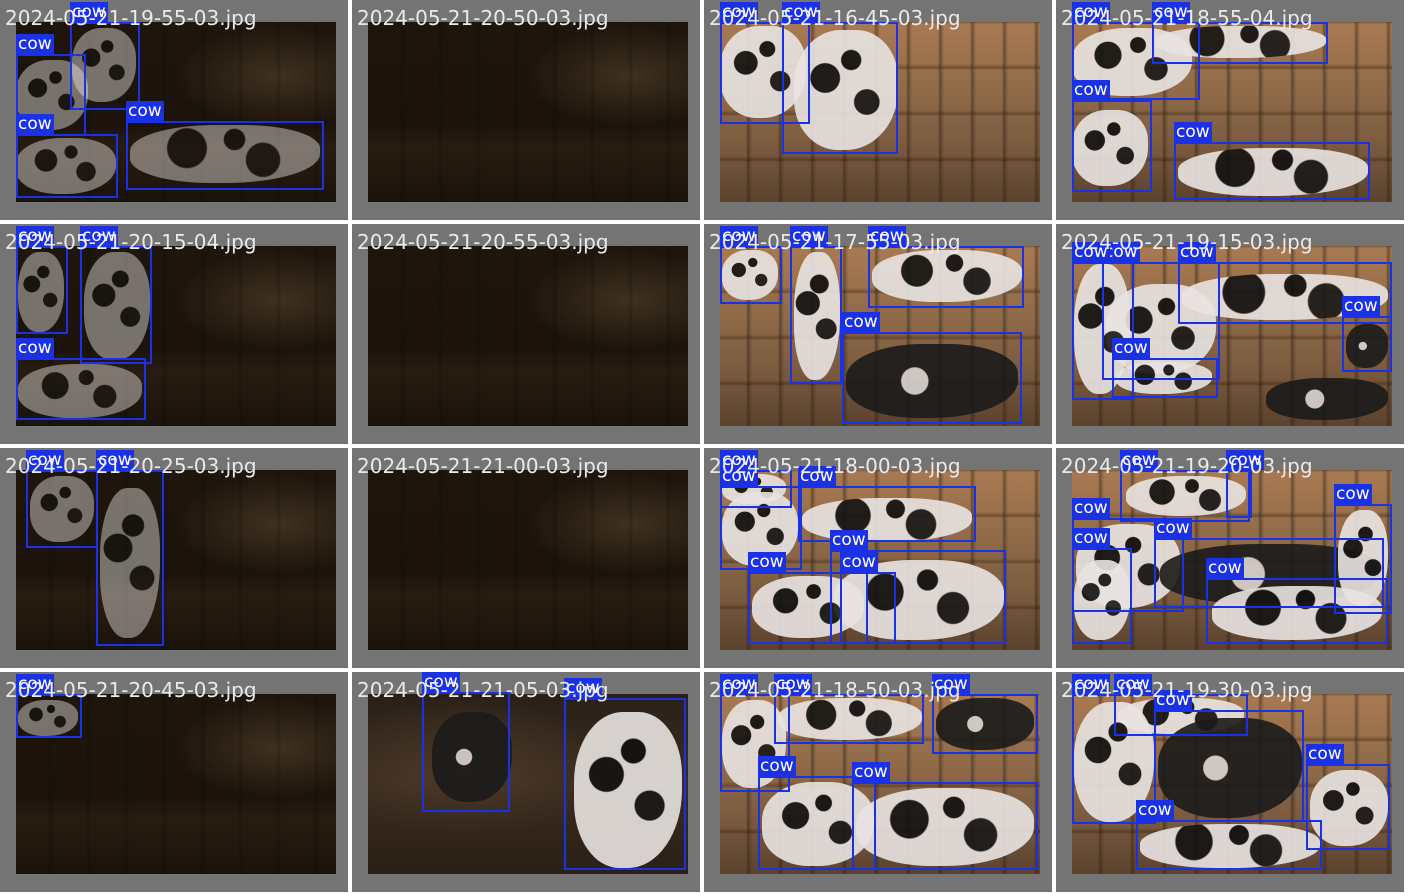 This screenshot has width=1408, height=896. What do you see at coordinates (483, 242) in the screenshot?
I see `image-filename: 2024-05-21-20-55-03.jpg` at bounding box center [483, 242].